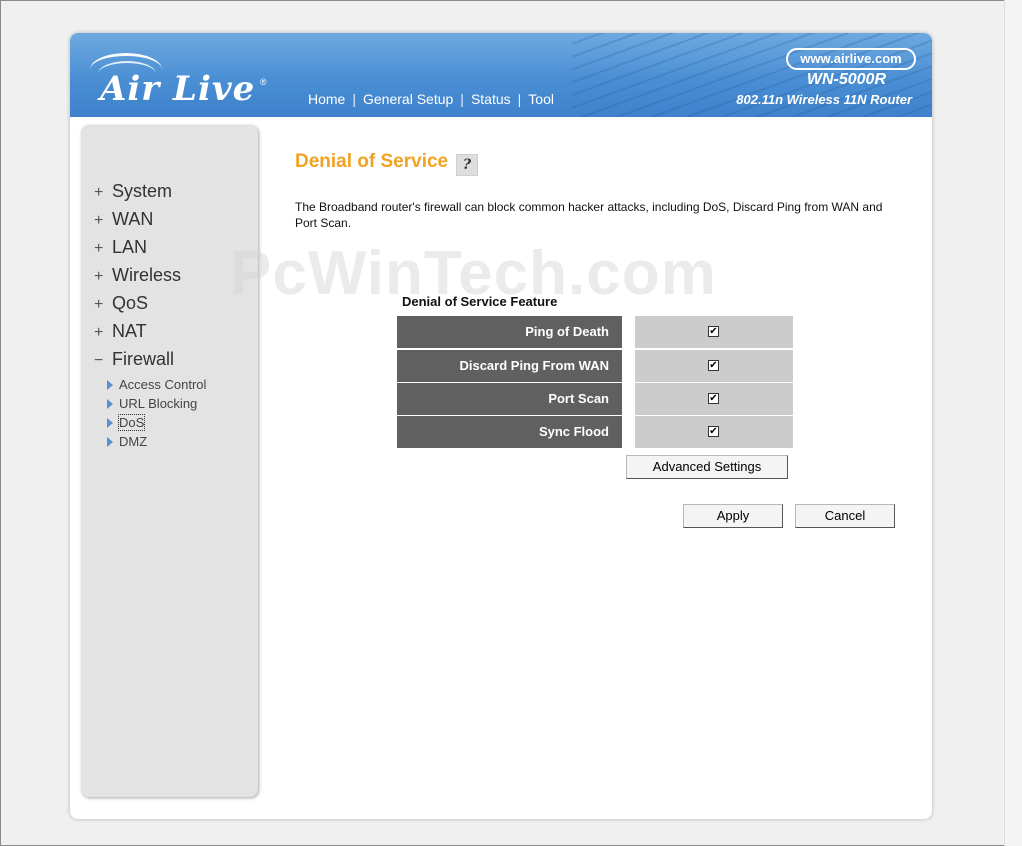 This screenshot has width=1022, height=846. What do you see at coordinates (131, 422) in the screenshot?
I see `sidebar-subitem-label: DoS` at bounding box center [131, 422].